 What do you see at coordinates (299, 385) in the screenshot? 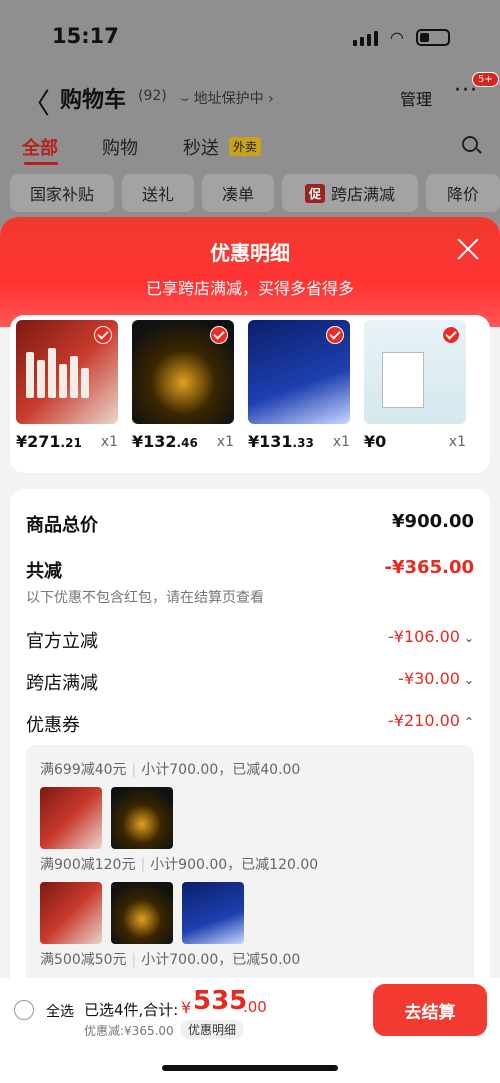
I see `product-item: ¥131.33 x1` at bounding box center [299, 385].